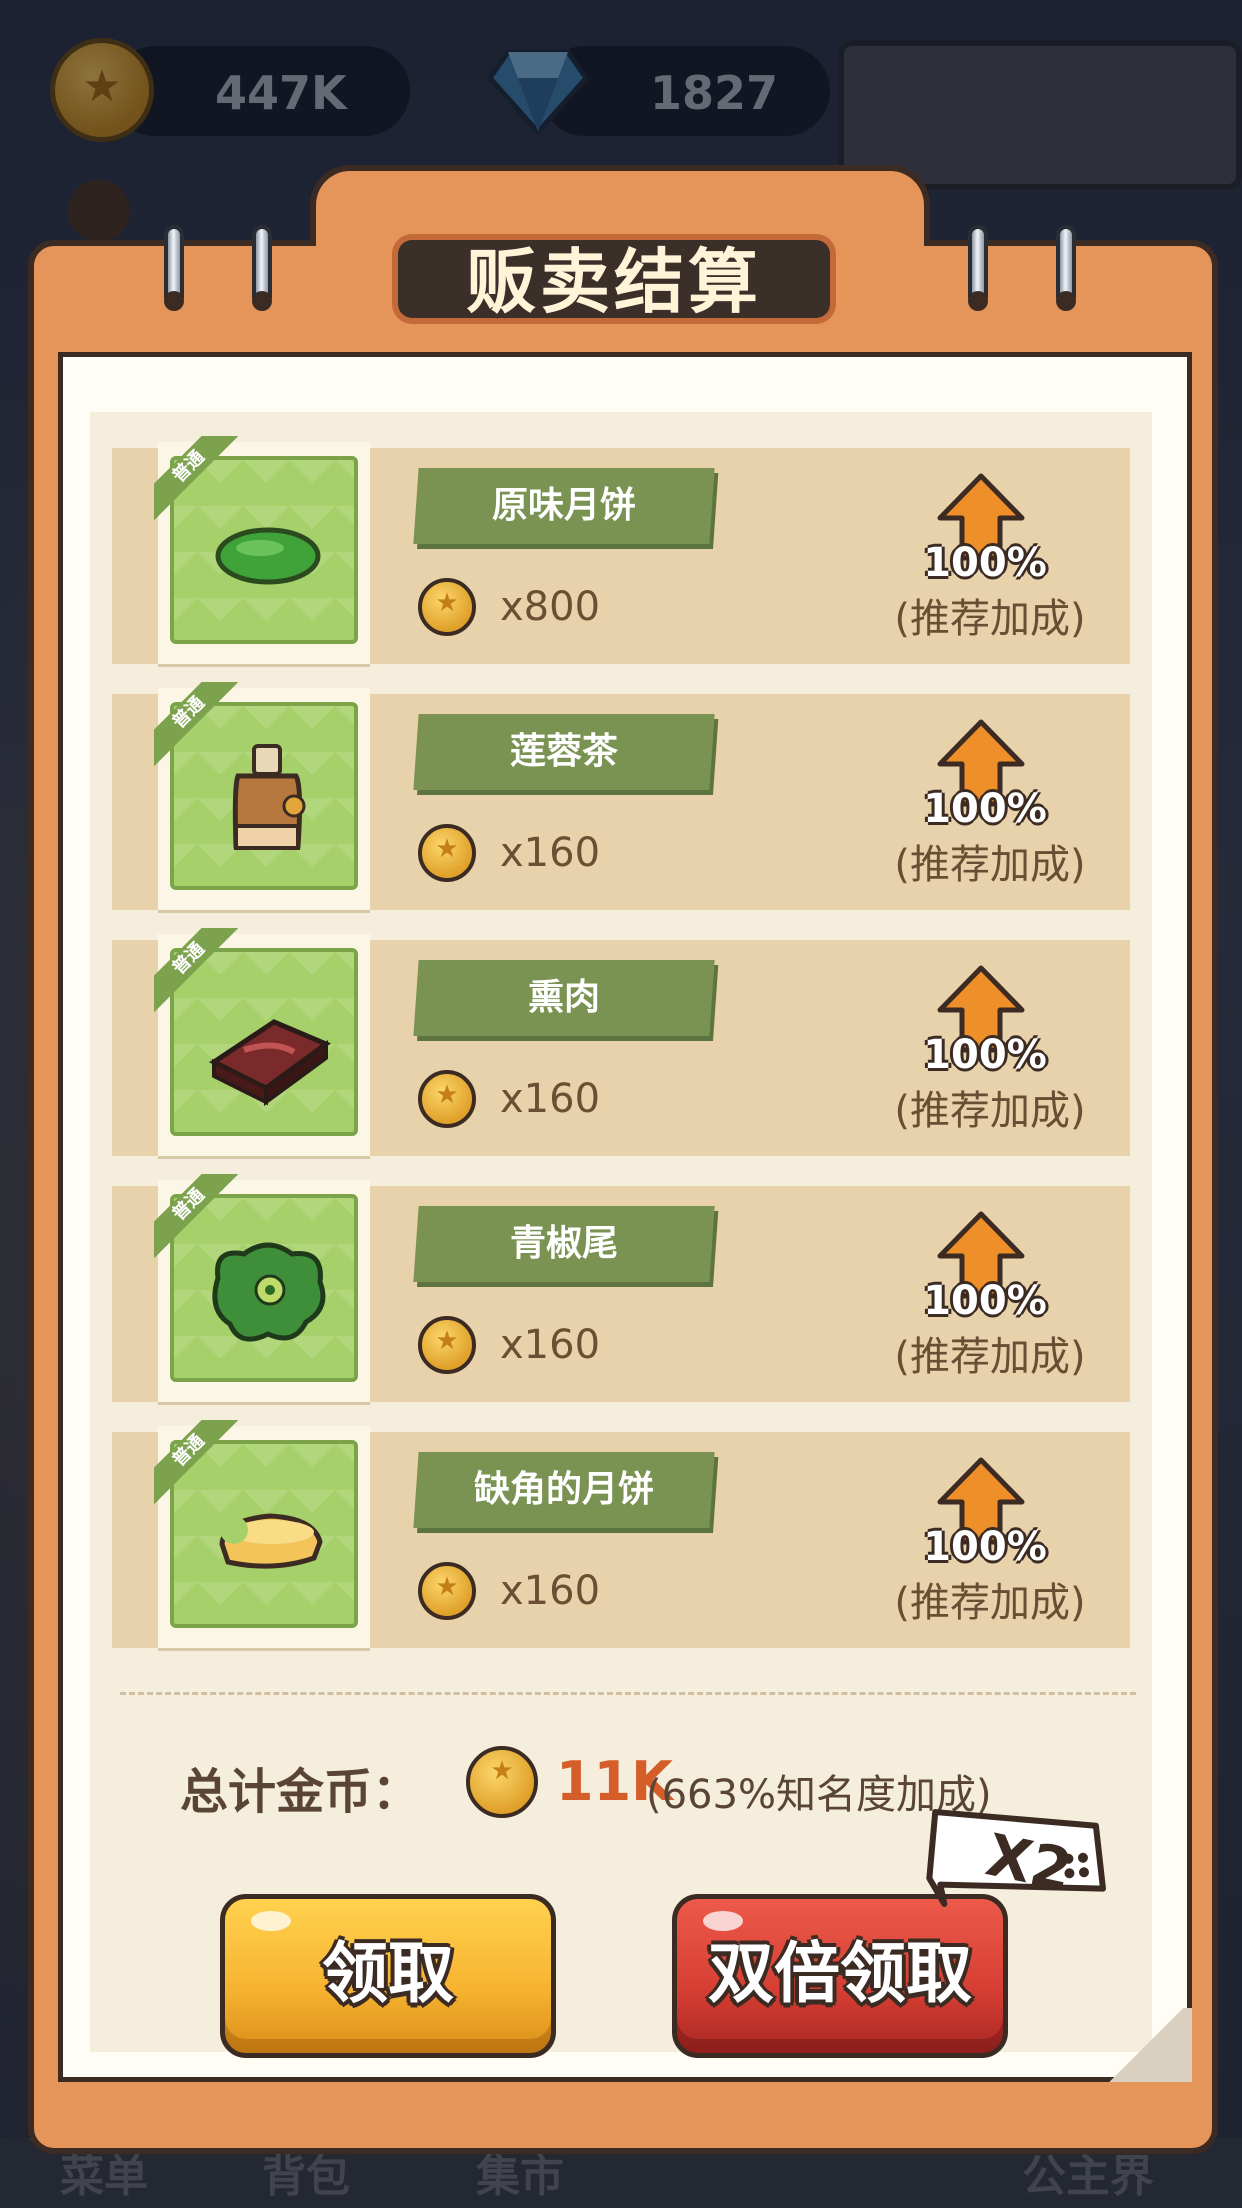  Describe the element at coordinates (550, 607) in the screenshot. I see `item-quantity: x800` at that location.